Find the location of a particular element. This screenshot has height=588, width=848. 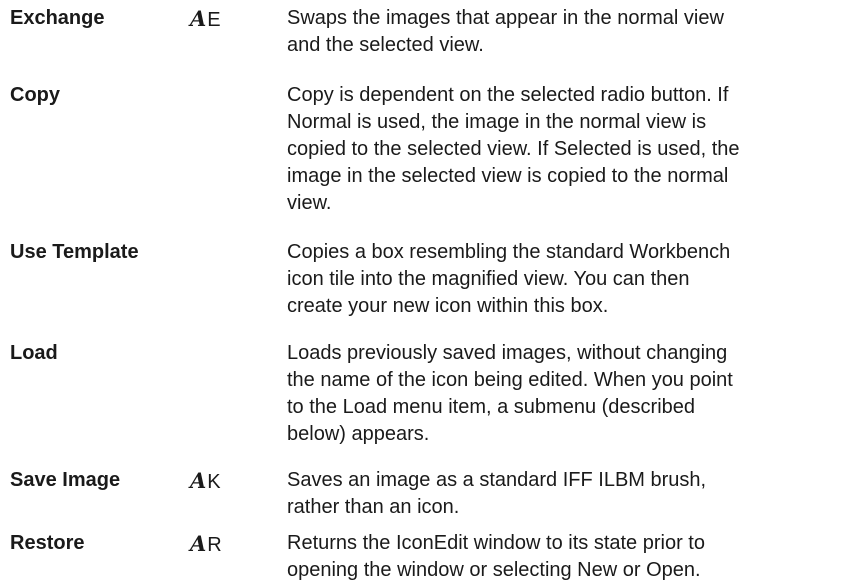

keyboard-shortcut: AE is located at coordinates (205, 19).